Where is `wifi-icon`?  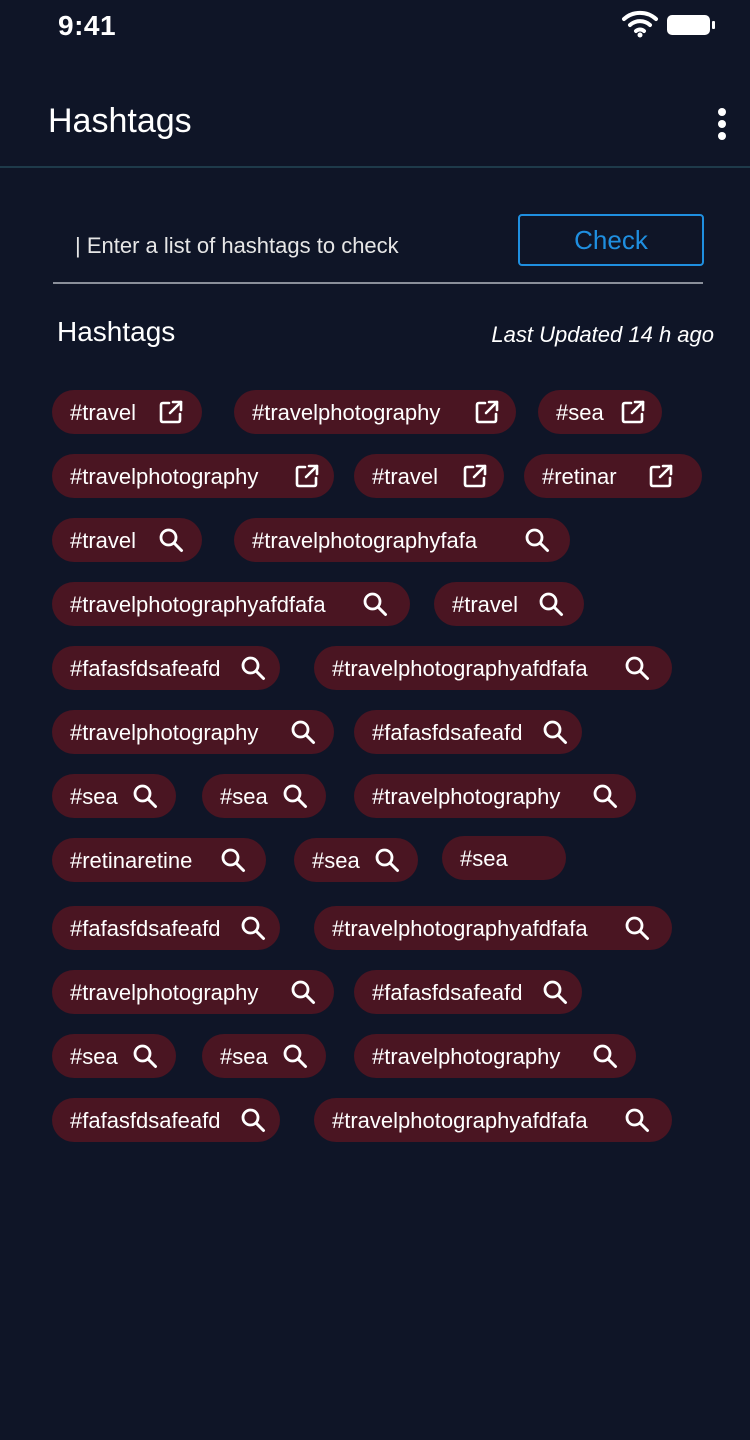 wifi-icon is located at coordinates (640, 24).